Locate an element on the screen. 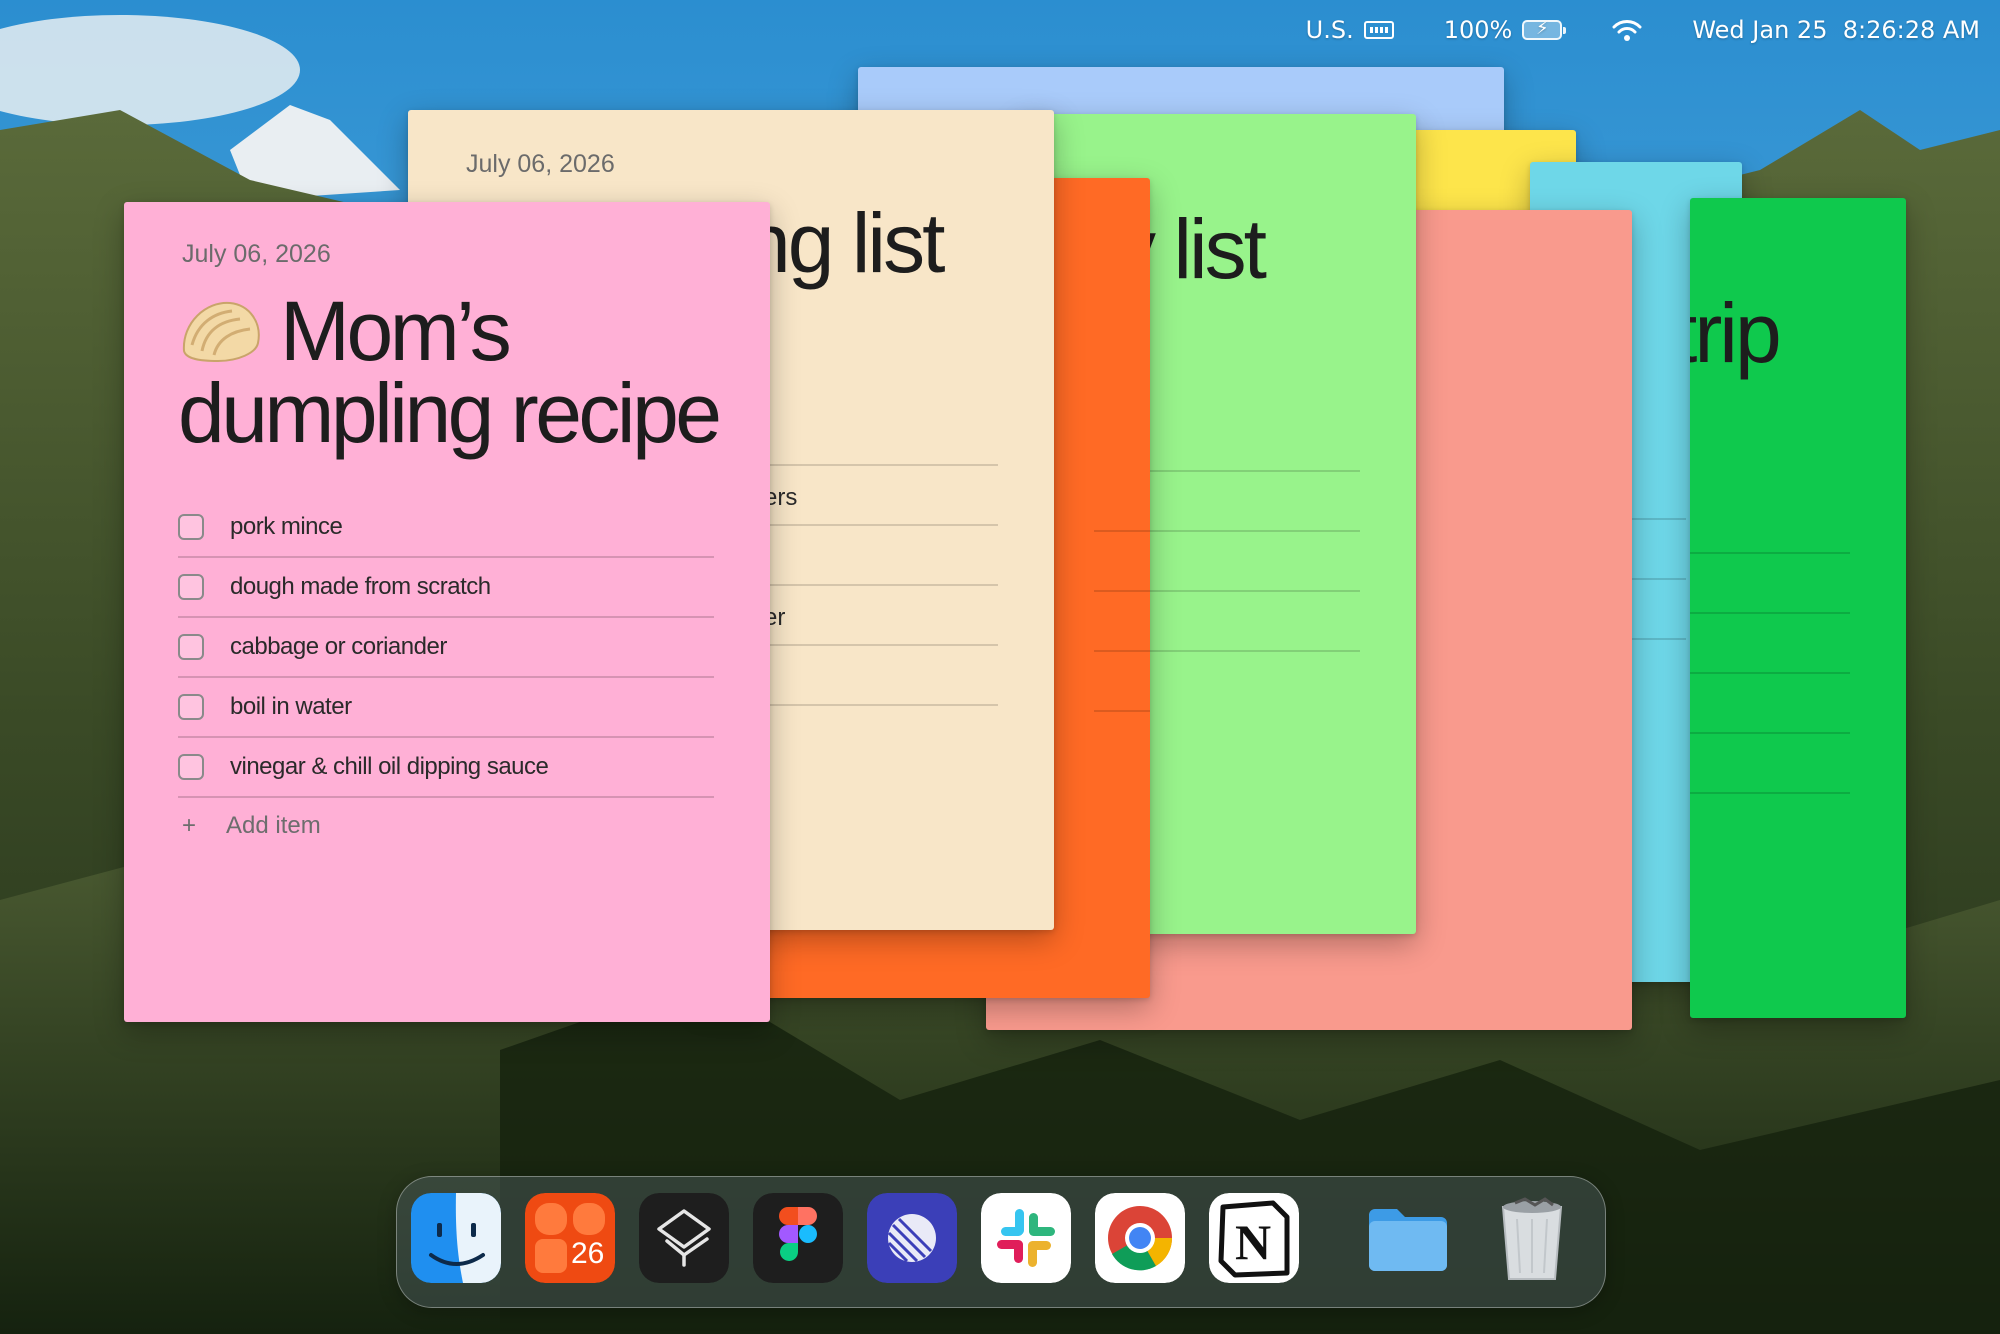  dock-app-figma is located at coordinates (798, 1238).